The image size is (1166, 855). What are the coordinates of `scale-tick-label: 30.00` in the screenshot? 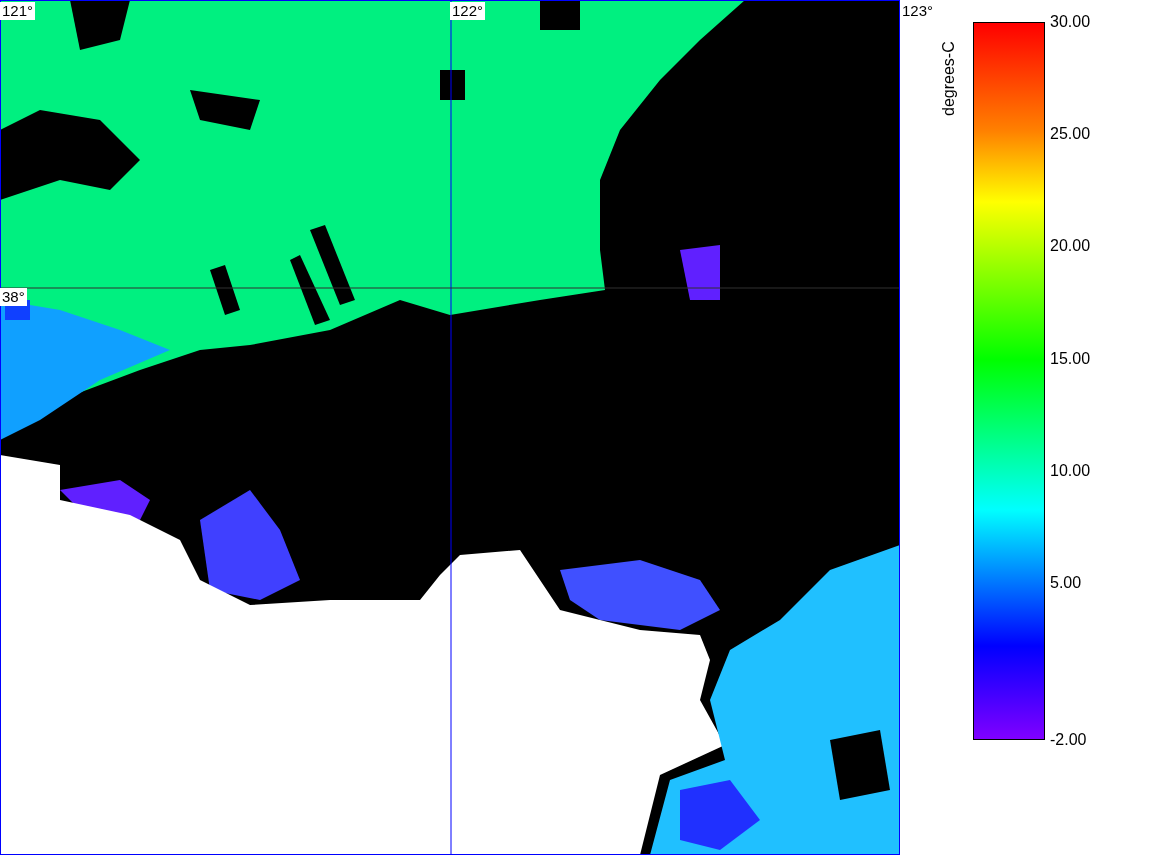 It's located at (1070, 22).